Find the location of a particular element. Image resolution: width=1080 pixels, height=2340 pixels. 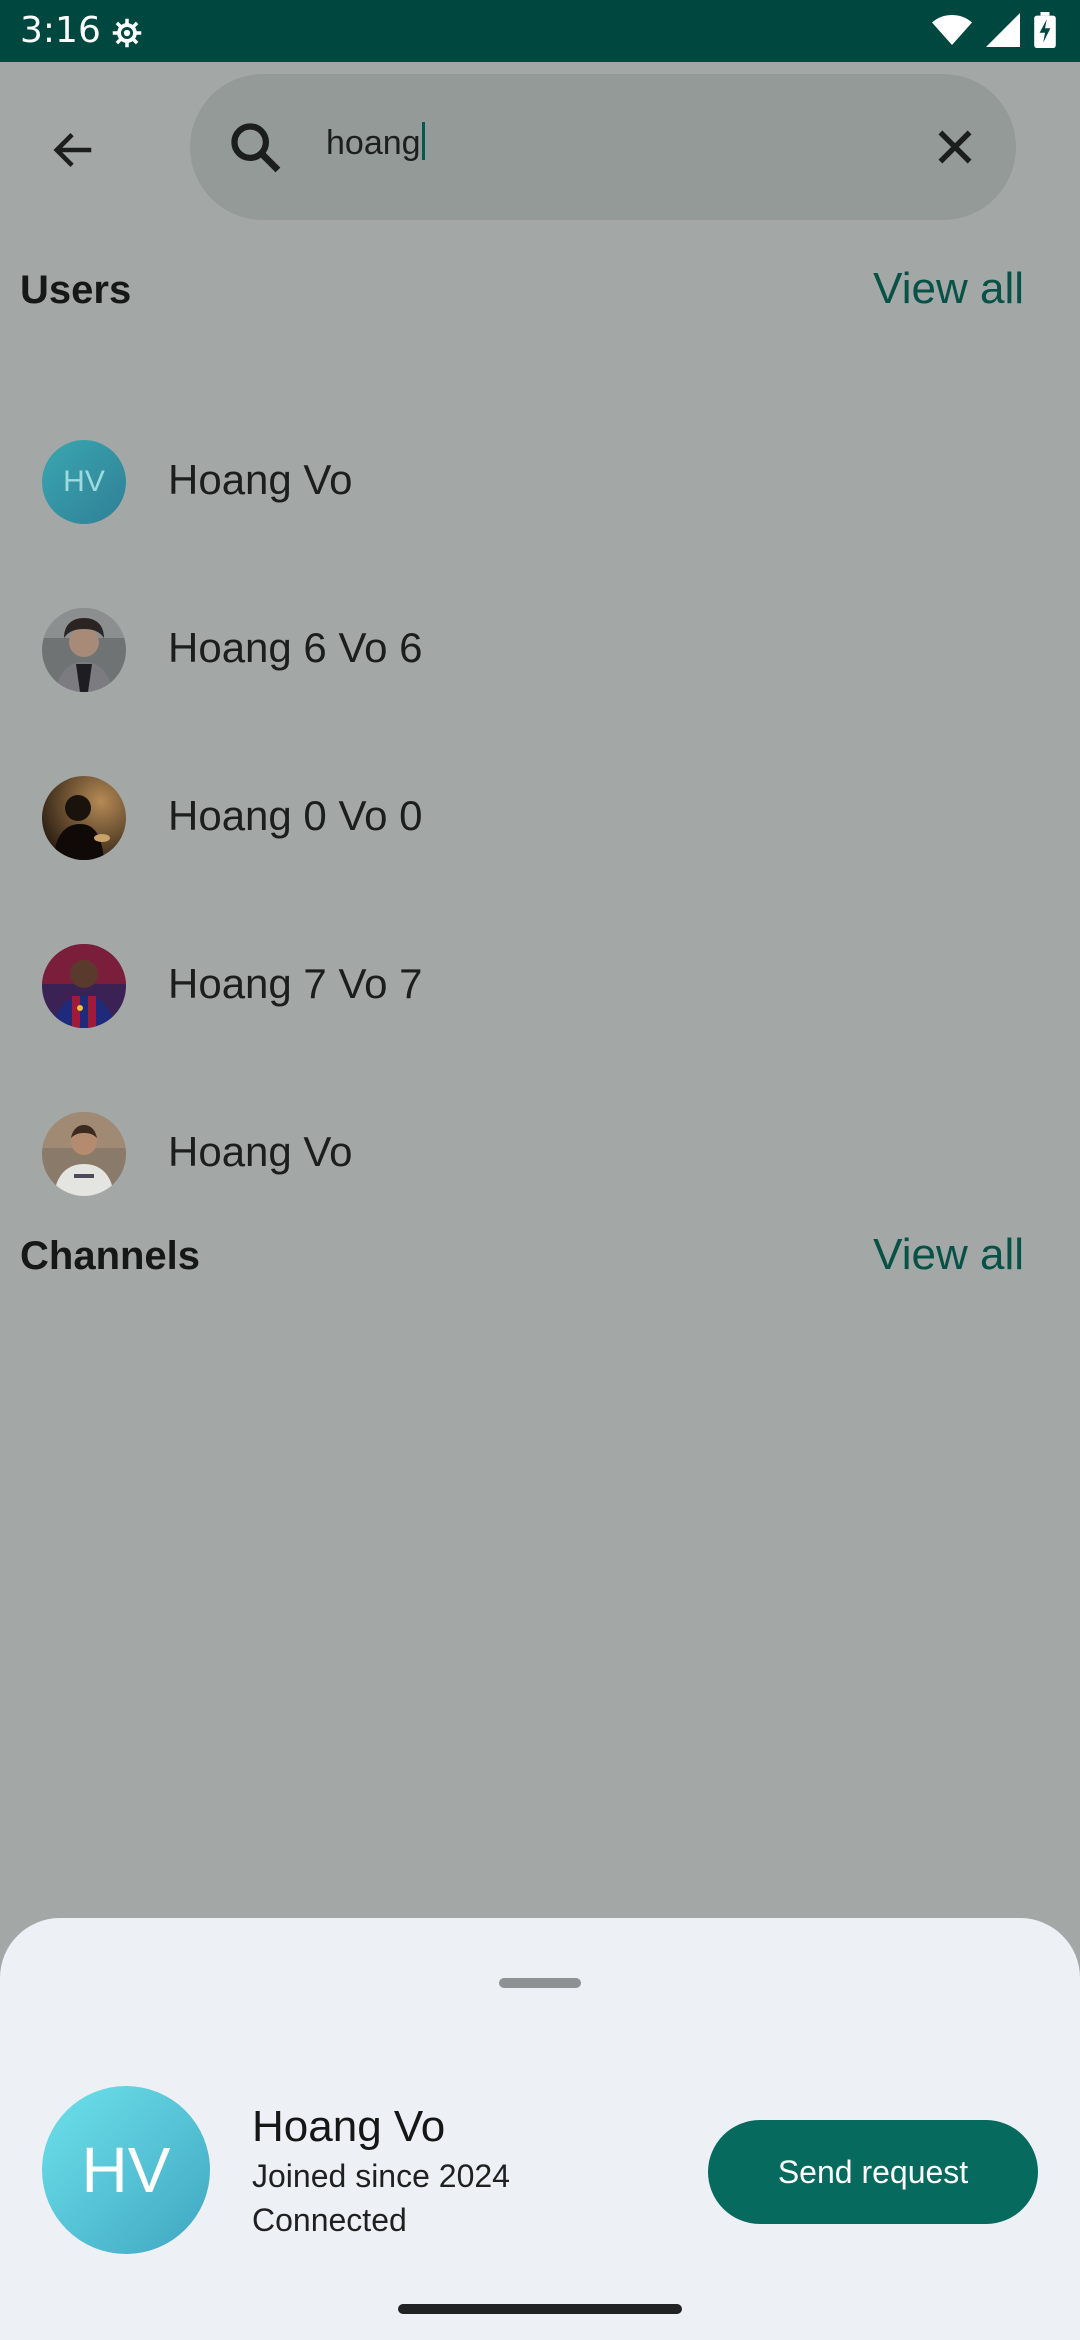

users-section-title: Users is located at coordinates (76, 290).